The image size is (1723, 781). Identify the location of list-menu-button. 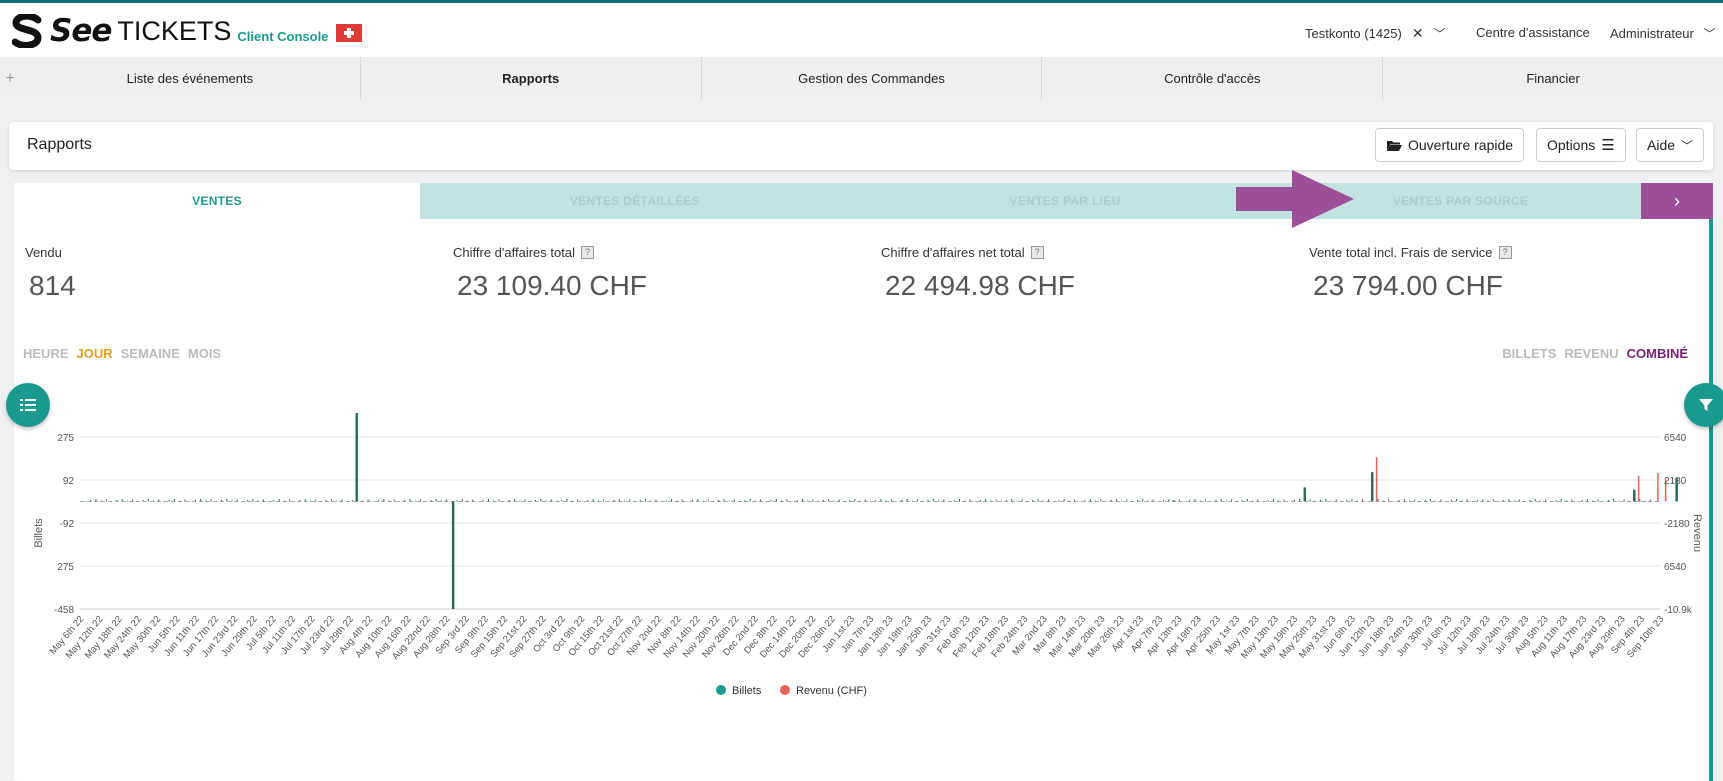
(28, 405).